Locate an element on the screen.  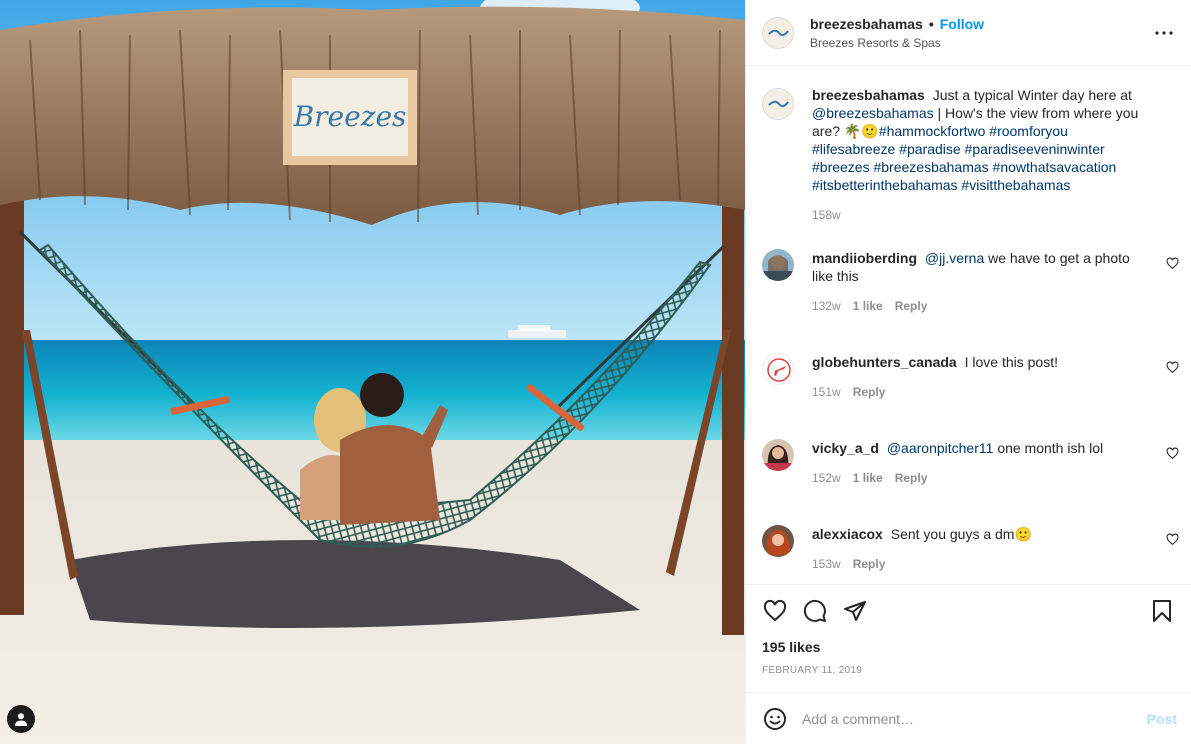
caption-time: 158w is located at coordinates (826, 215).